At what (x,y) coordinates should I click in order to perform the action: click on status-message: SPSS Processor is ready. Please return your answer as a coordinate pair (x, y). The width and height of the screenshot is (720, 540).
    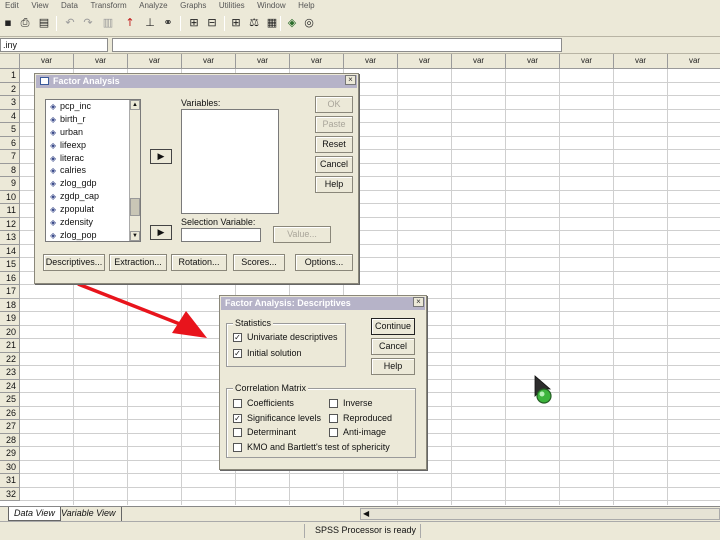
    Looking at the image, I should click on (366, 530).